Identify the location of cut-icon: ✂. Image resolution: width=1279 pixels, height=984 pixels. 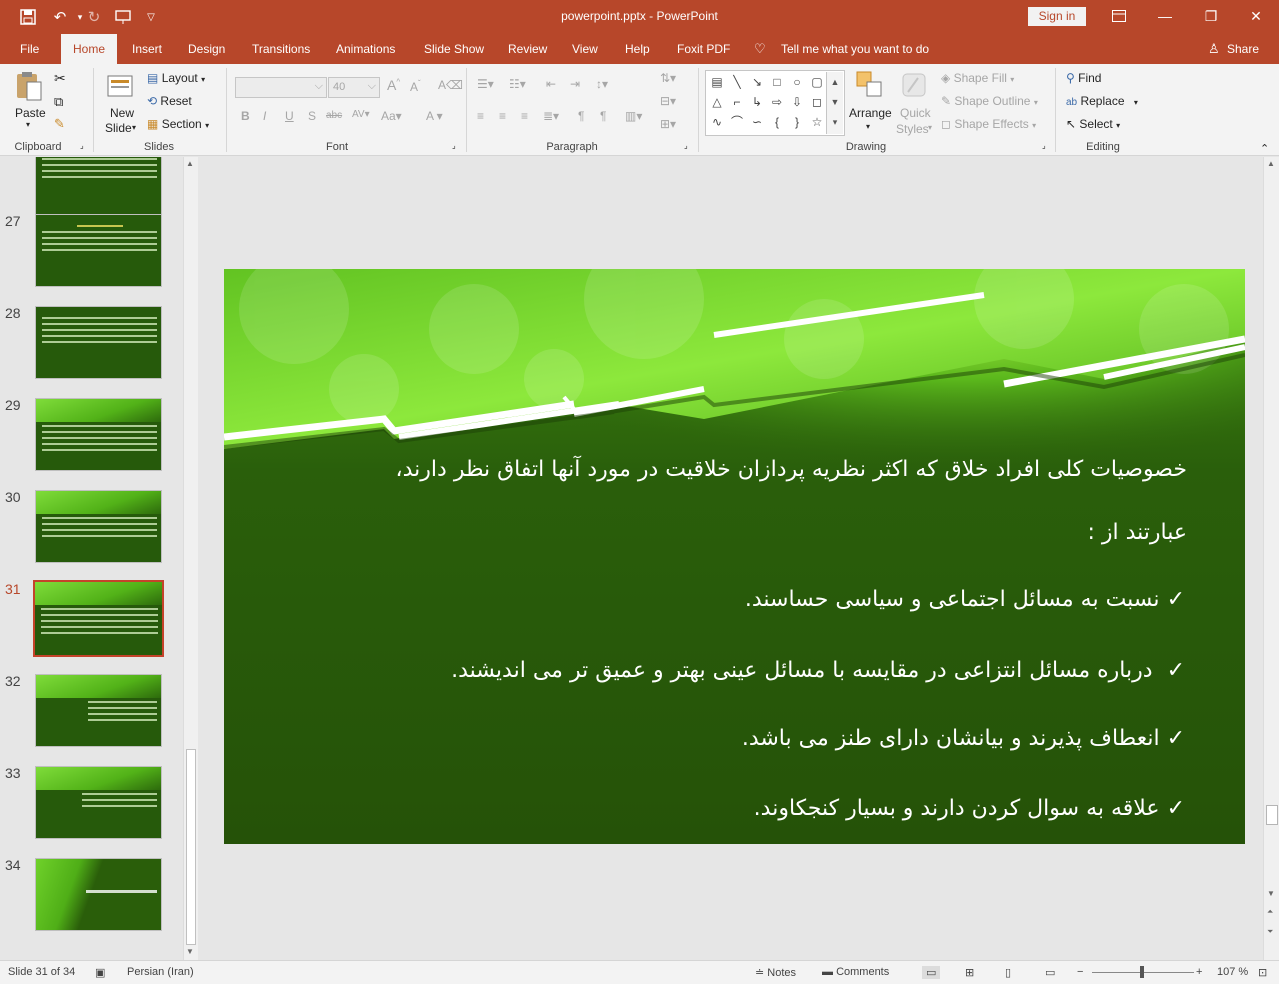
(60, 78).